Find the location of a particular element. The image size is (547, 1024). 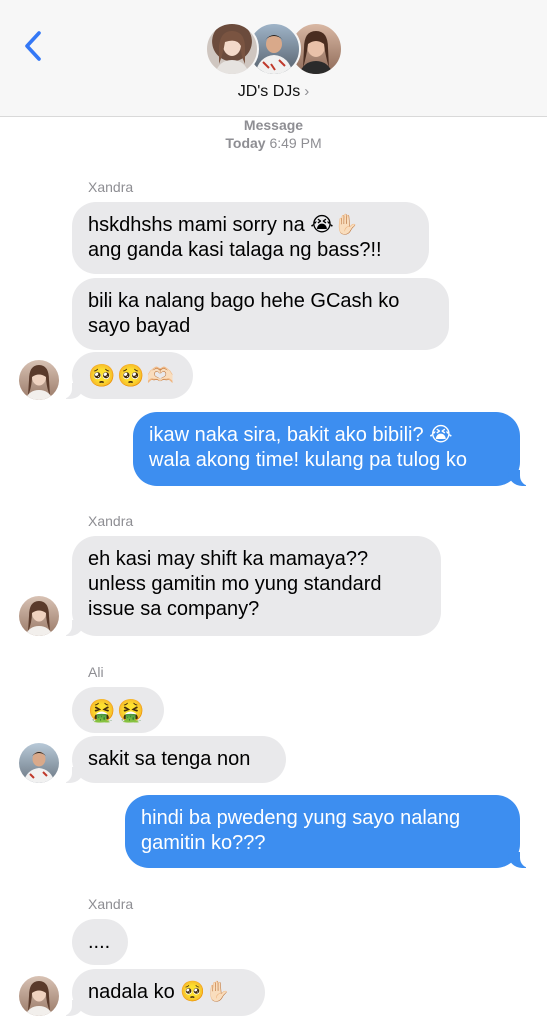

conversation-header: JD's DJs › is located at coordinates (273, 58).